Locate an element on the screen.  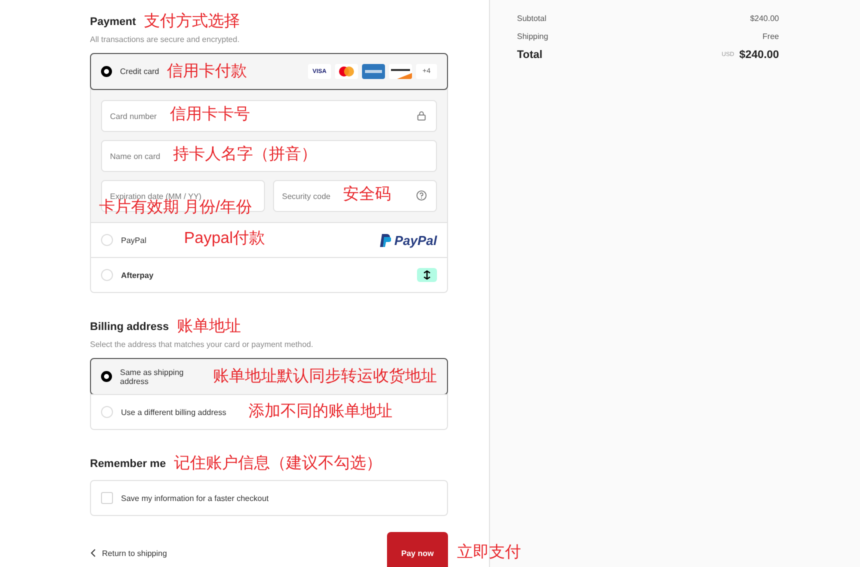
mastercard-icon is located at coordinates (346, 71).